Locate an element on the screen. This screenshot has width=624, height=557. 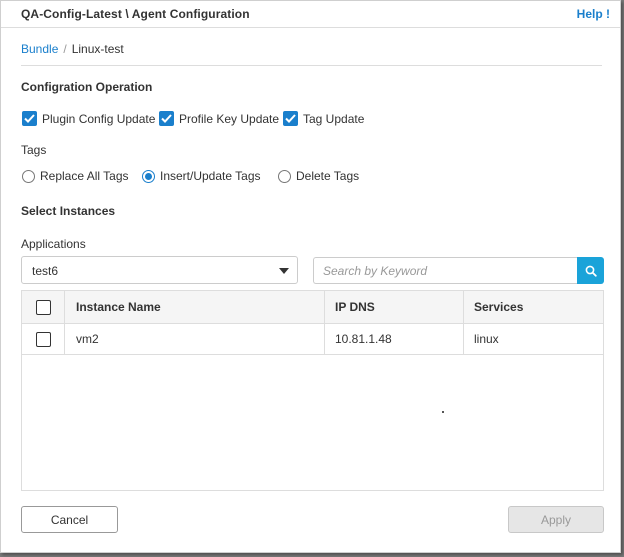
select-all-checkbox is located at coordinates (43, 307).